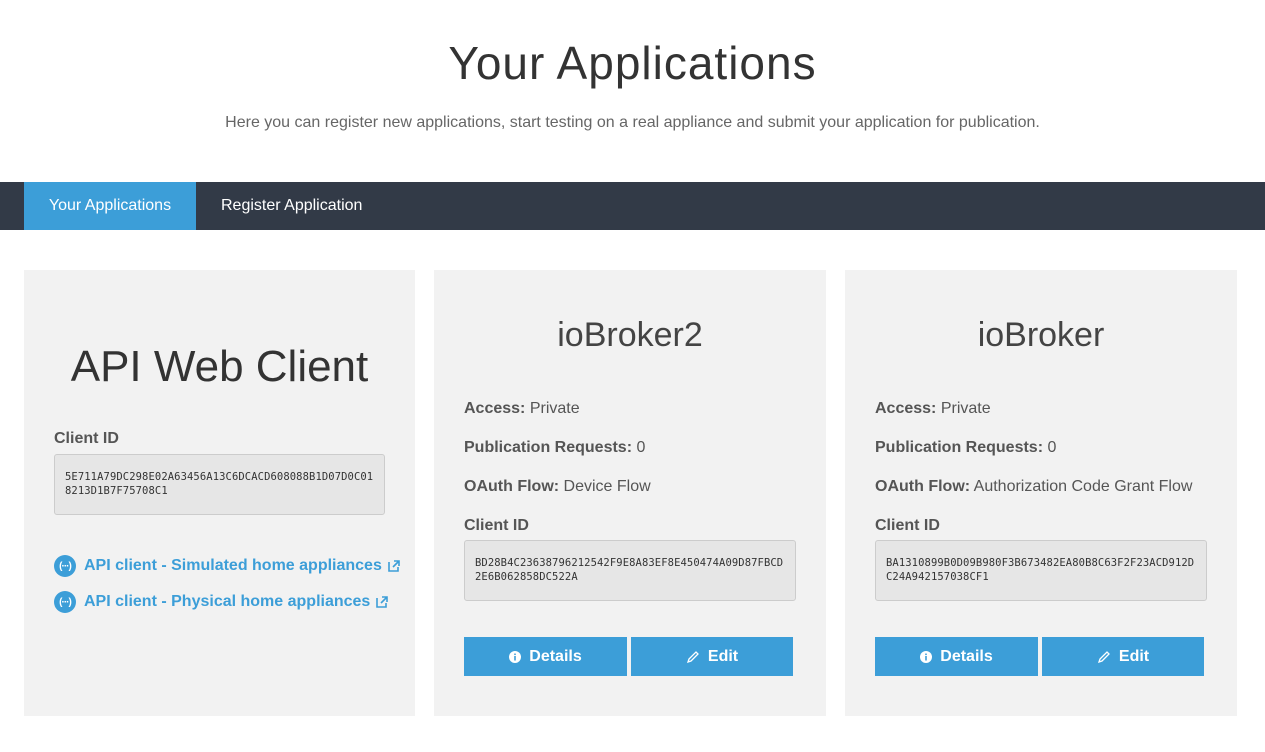 Image resolution: width=1265 pixels, height=752 pixels. I want to click on app-name: ioBroker, so click(1041, 335).